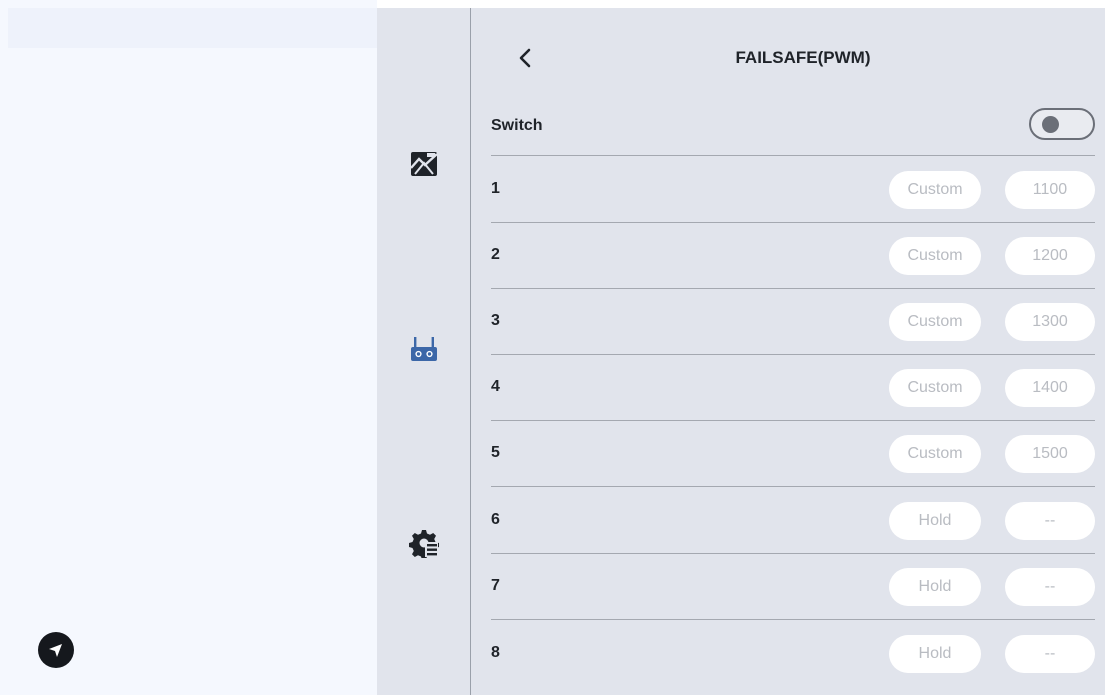 The width and height of the screenshot is (1105, 695). What do you see at coordinates (1050, 388) in the screenshot?
I see `channel-value-field: 1400` at bounding box center [1050, 388].